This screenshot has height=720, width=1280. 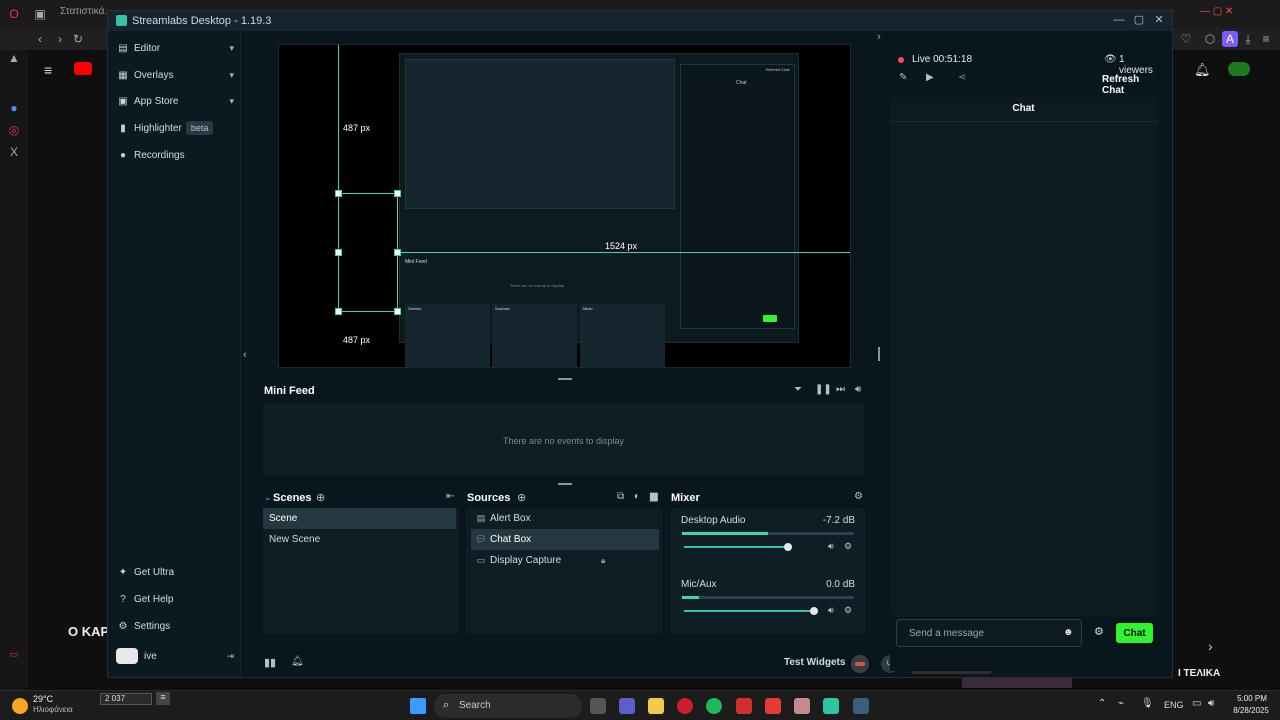 I want to click on profile-icon: A, so click(x=1230, y=39).